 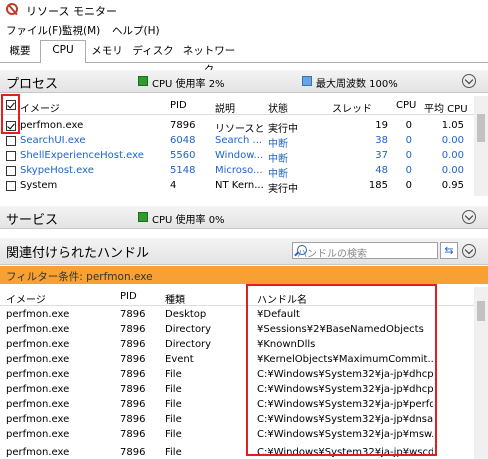 What do you see at coordinates (449, 250) in the screenshot?
I see `refresh-icon: ⇆` at bounding box center [449, 250].